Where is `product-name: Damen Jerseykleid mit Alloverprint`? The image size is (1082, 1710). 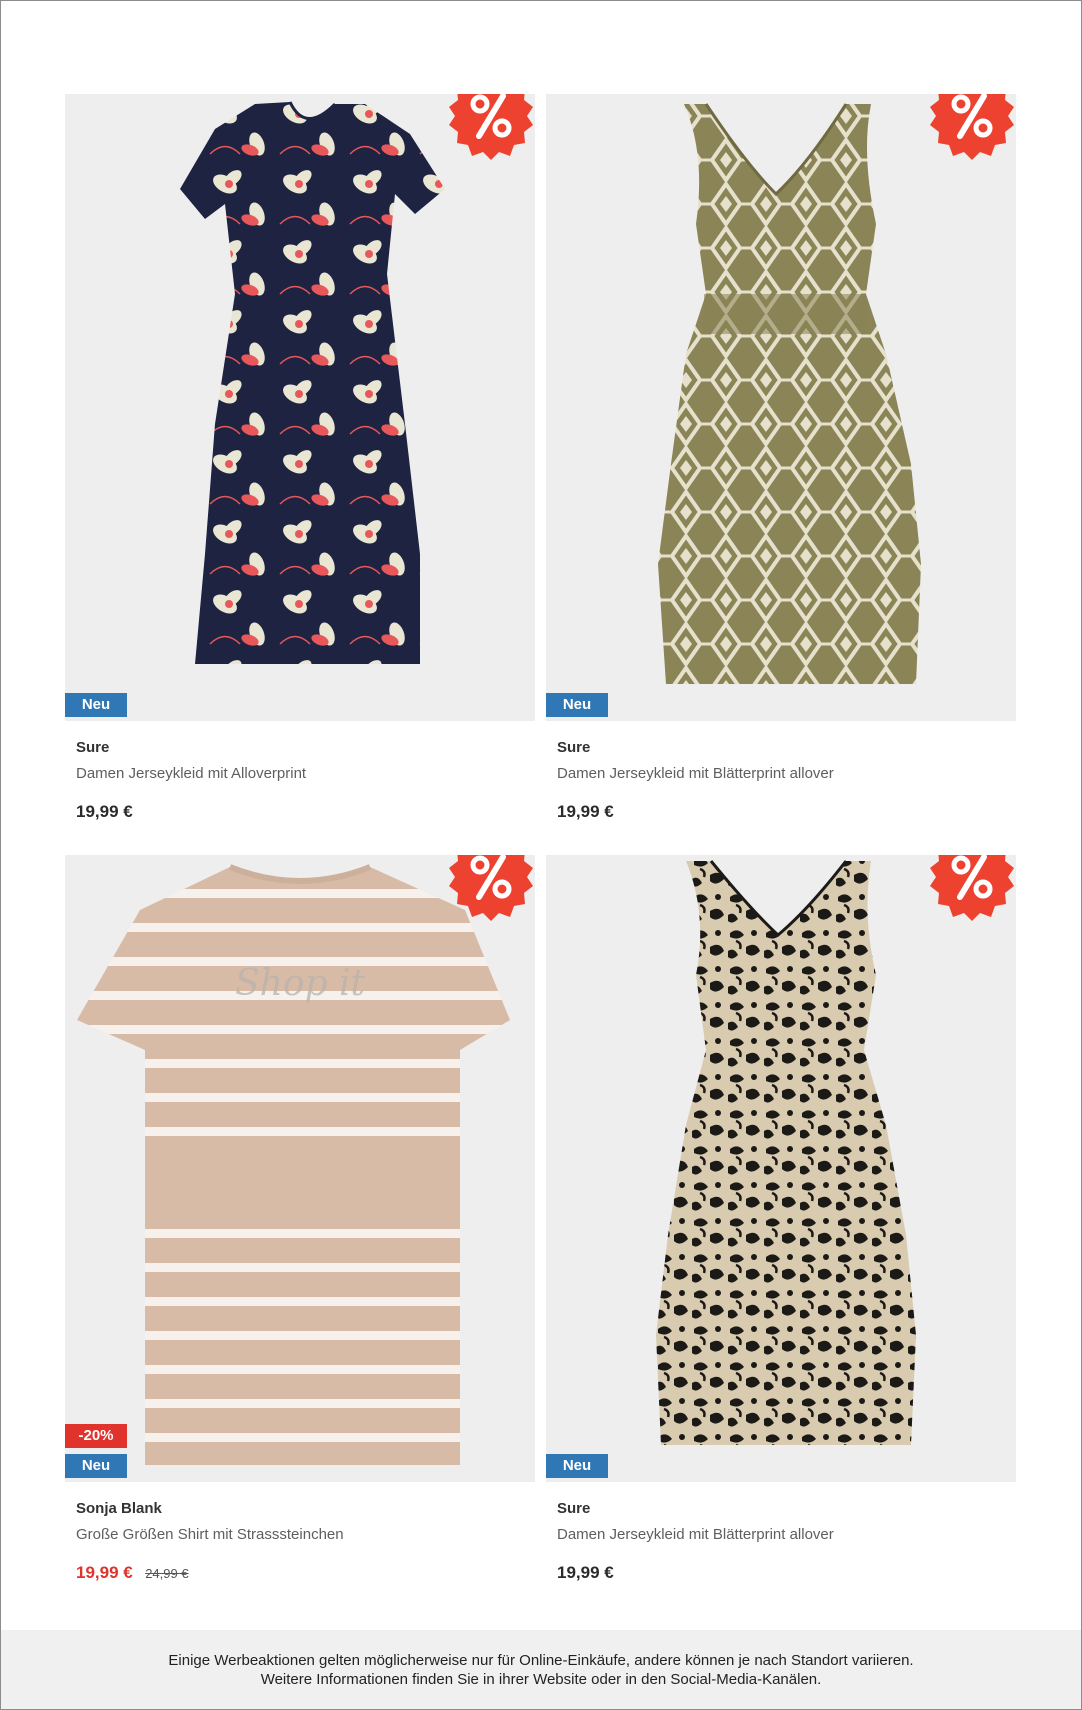
product-name: Damen Jerseykleid mit Alloverprint is located at coordinates (300, 774).